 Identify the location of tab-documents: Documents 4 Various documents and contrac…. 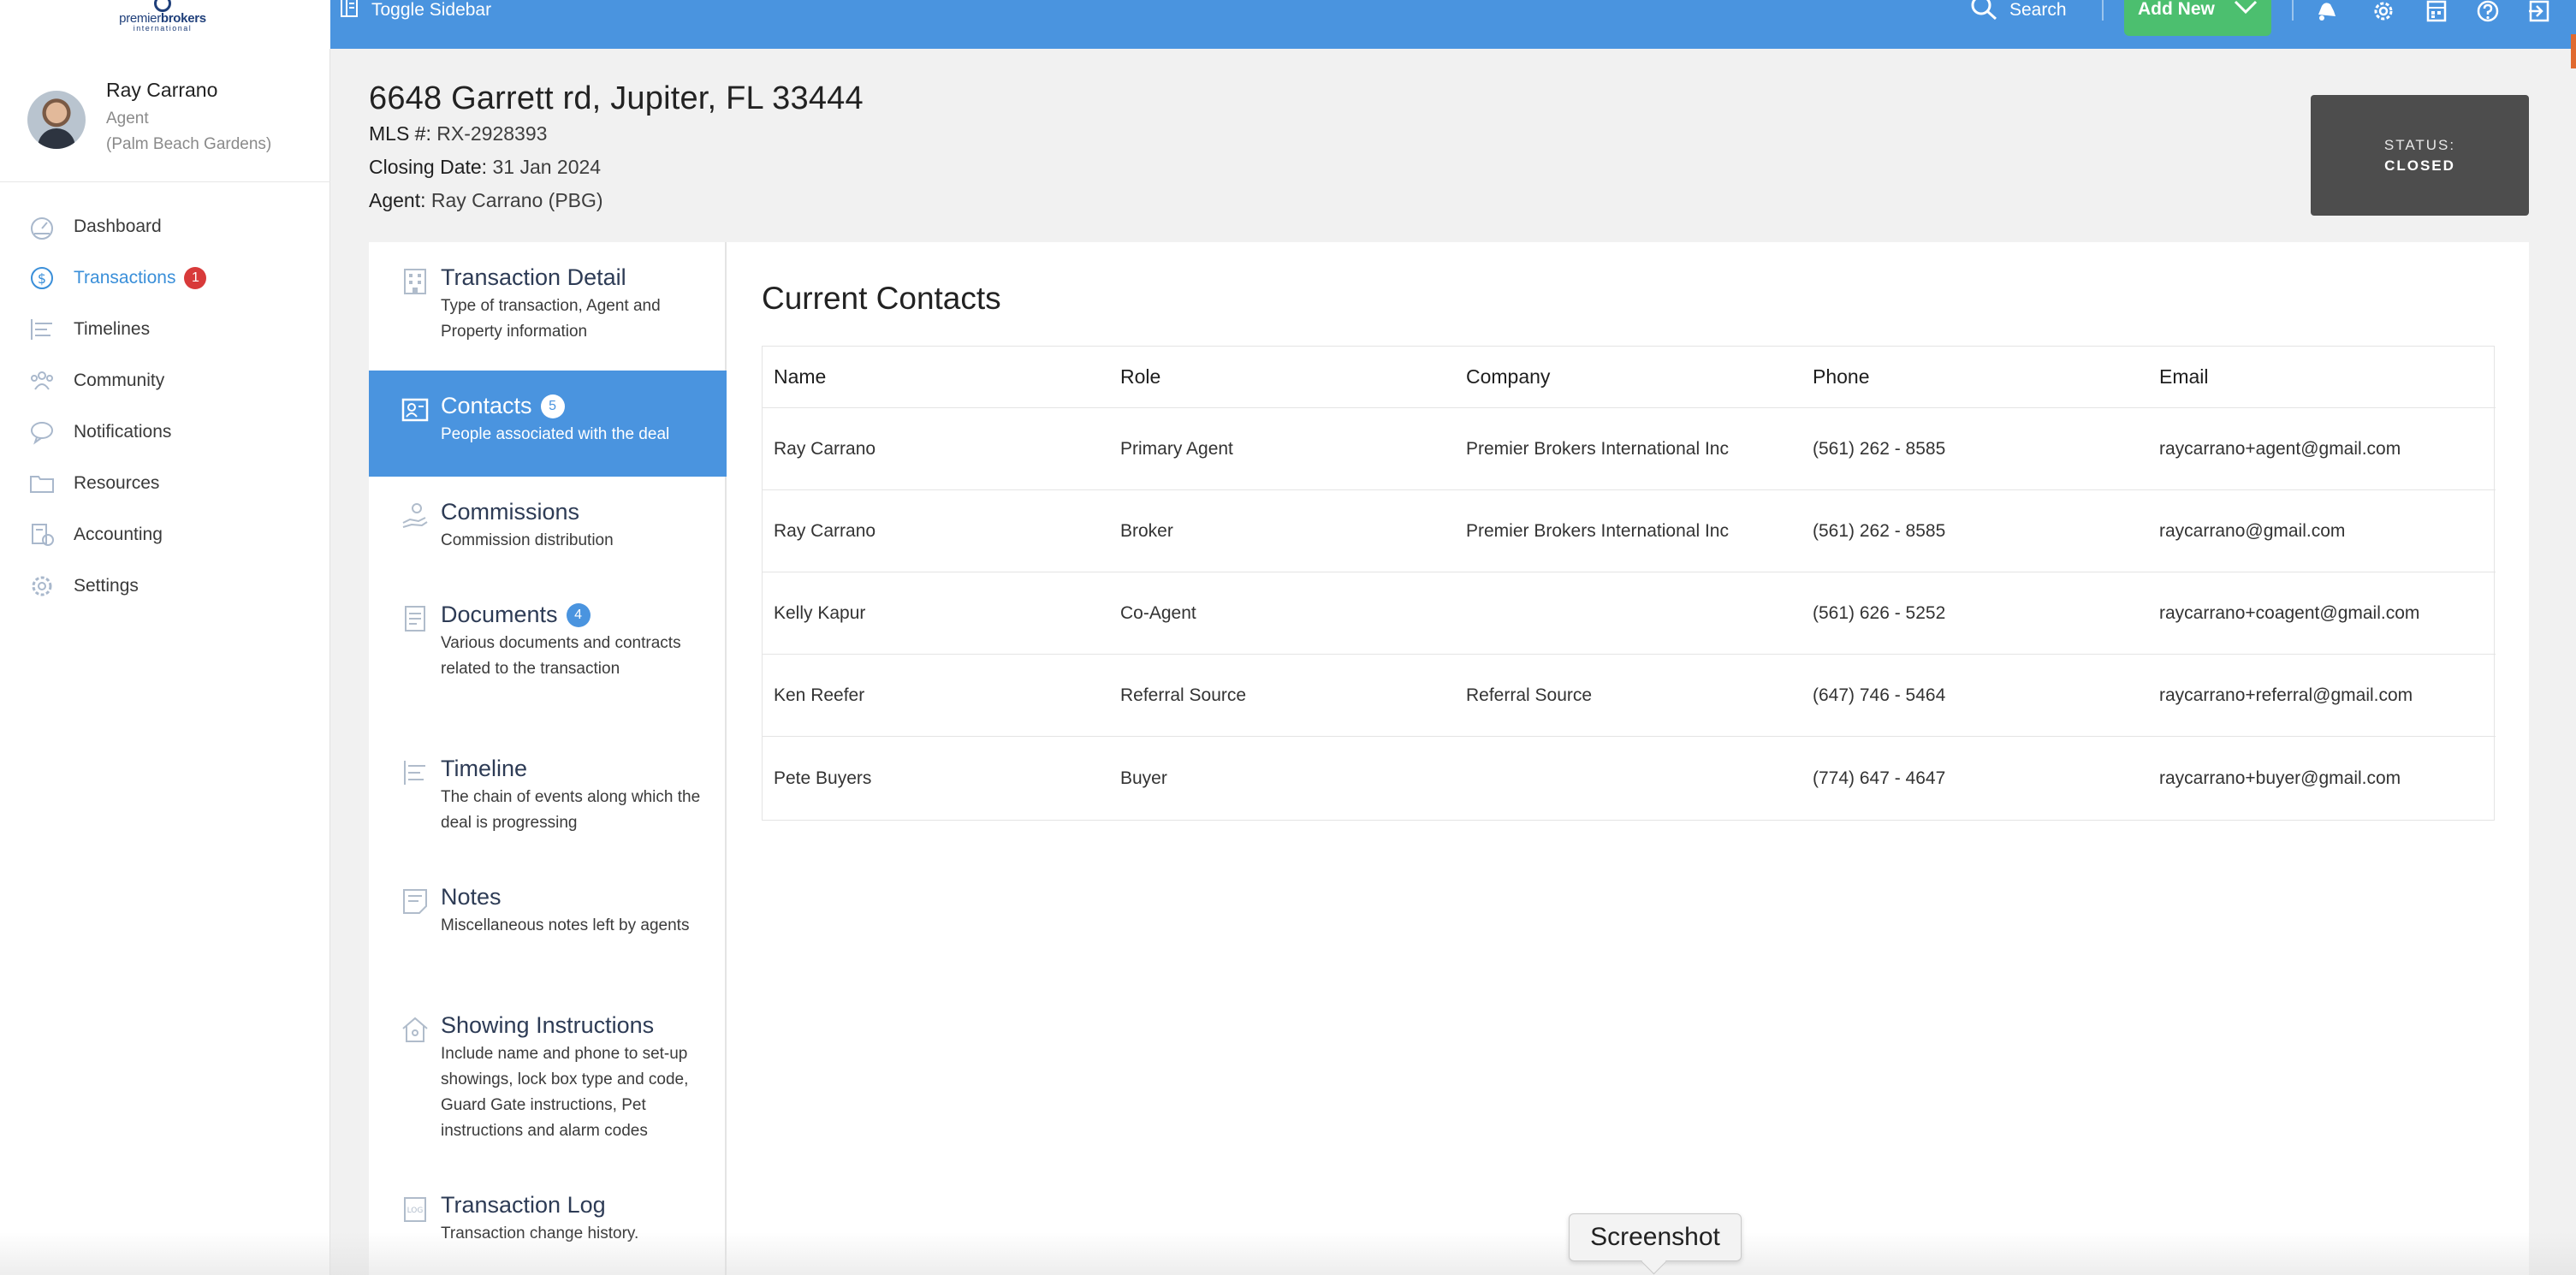
(548, 656).